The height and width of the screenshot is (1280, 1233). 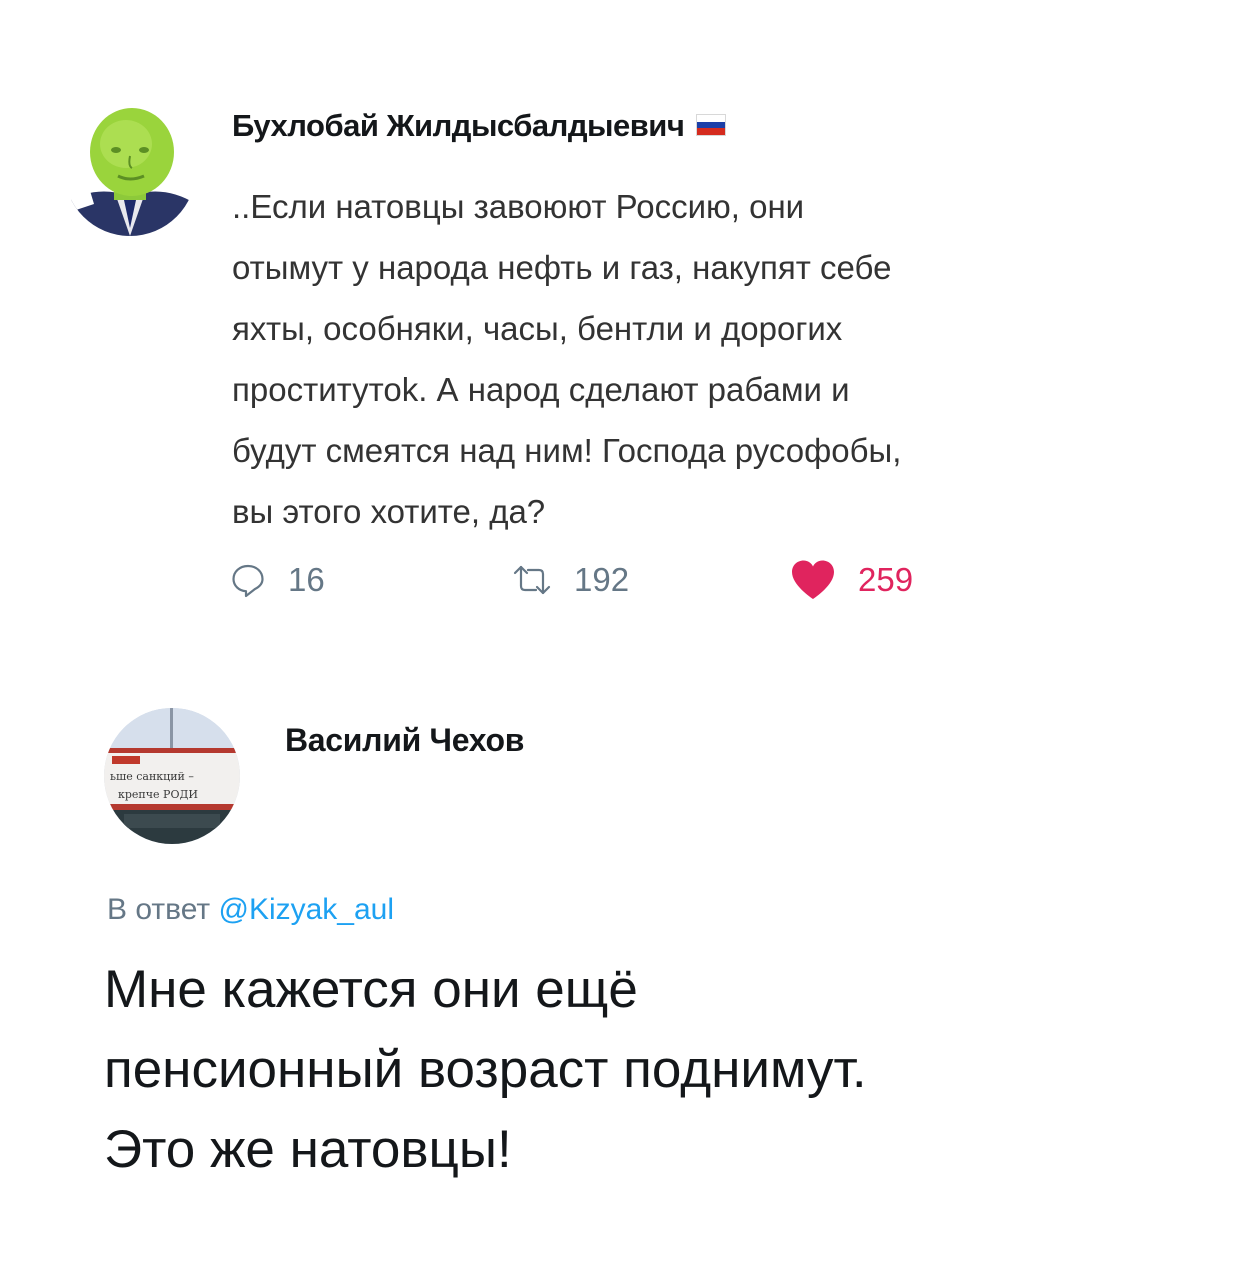 I want to click on reply-to-prefix: В ответ, so click(x=163, y=909).